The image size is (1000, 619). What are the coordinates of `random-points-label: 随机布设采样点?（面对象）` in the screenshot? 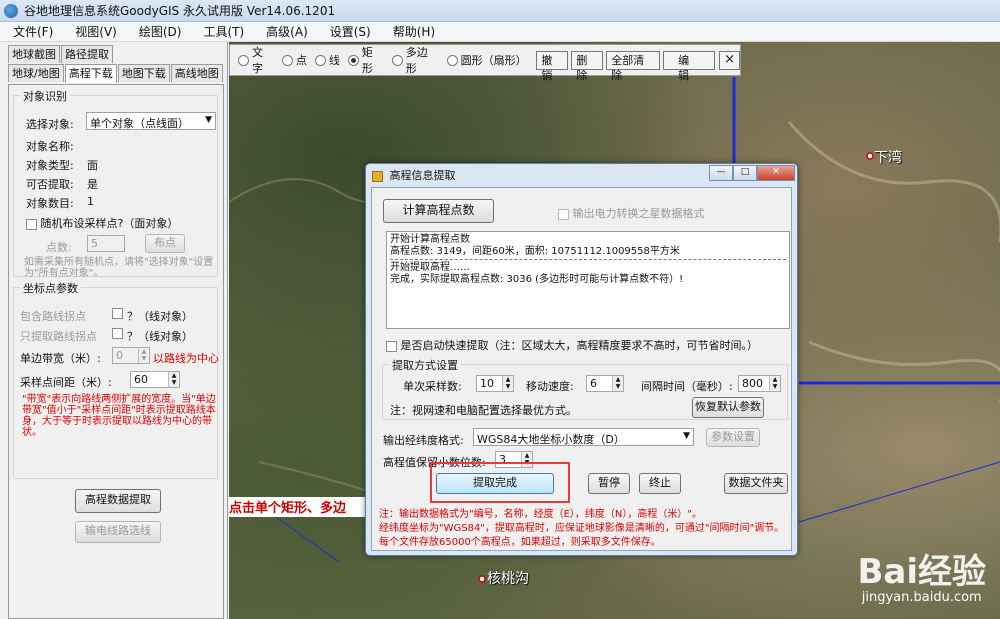 It's located at (109, 223).